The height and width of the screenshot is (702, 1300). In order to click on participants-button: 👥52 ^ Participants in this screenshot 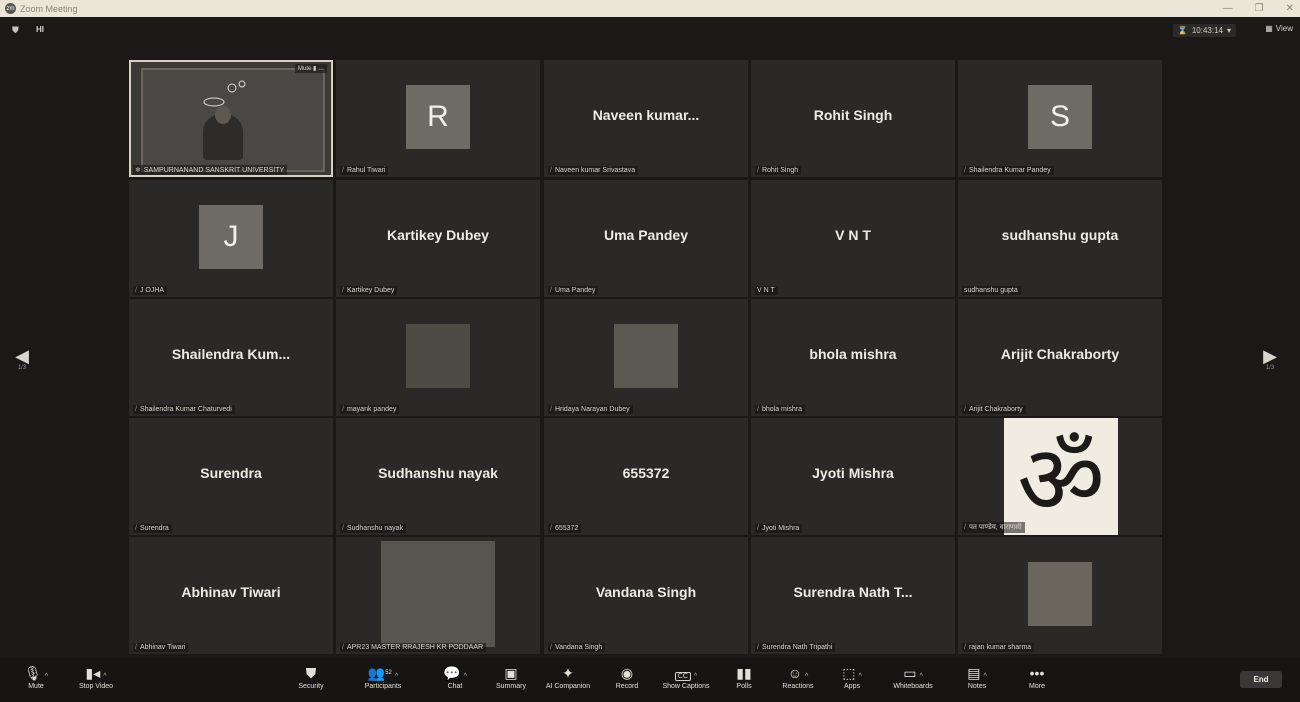, I will do `click(383, 676)`.